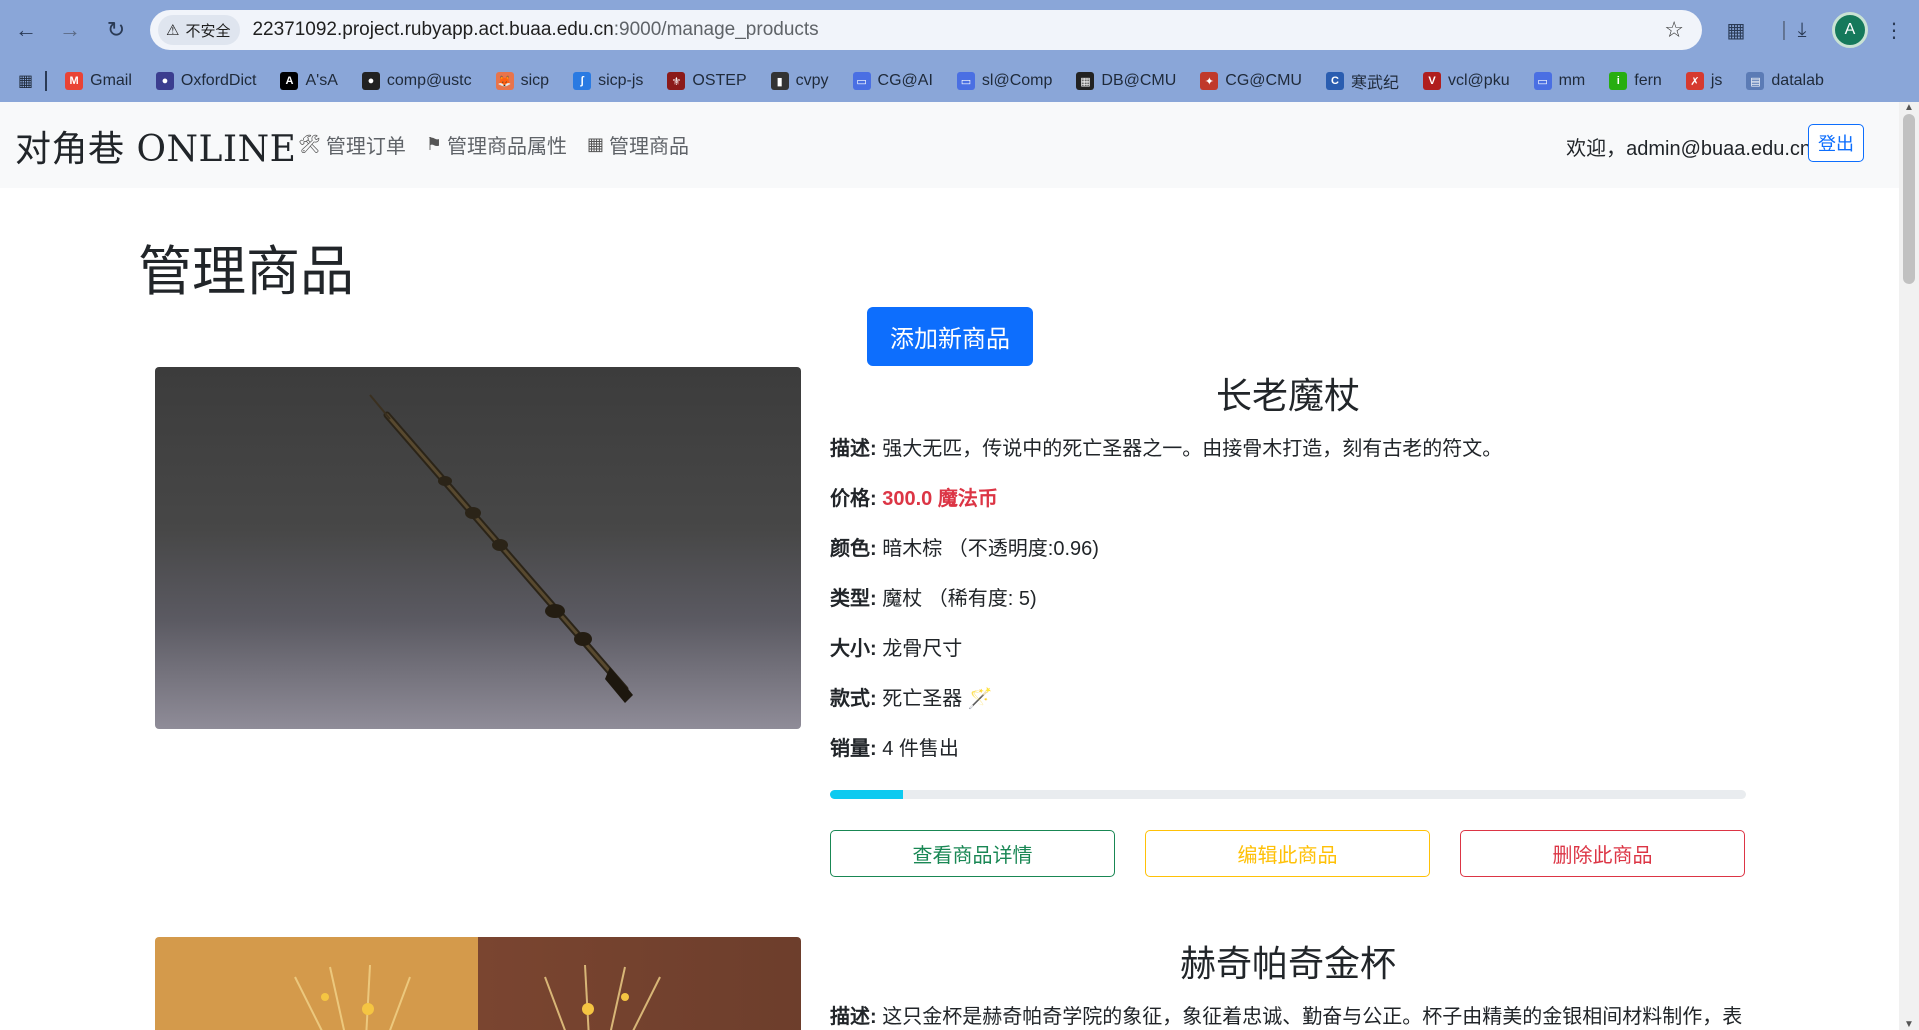 This screenshot has width=1919, height=1030. I want to click on bookmark-favicon-icon: ▦, so click(1085, 81).